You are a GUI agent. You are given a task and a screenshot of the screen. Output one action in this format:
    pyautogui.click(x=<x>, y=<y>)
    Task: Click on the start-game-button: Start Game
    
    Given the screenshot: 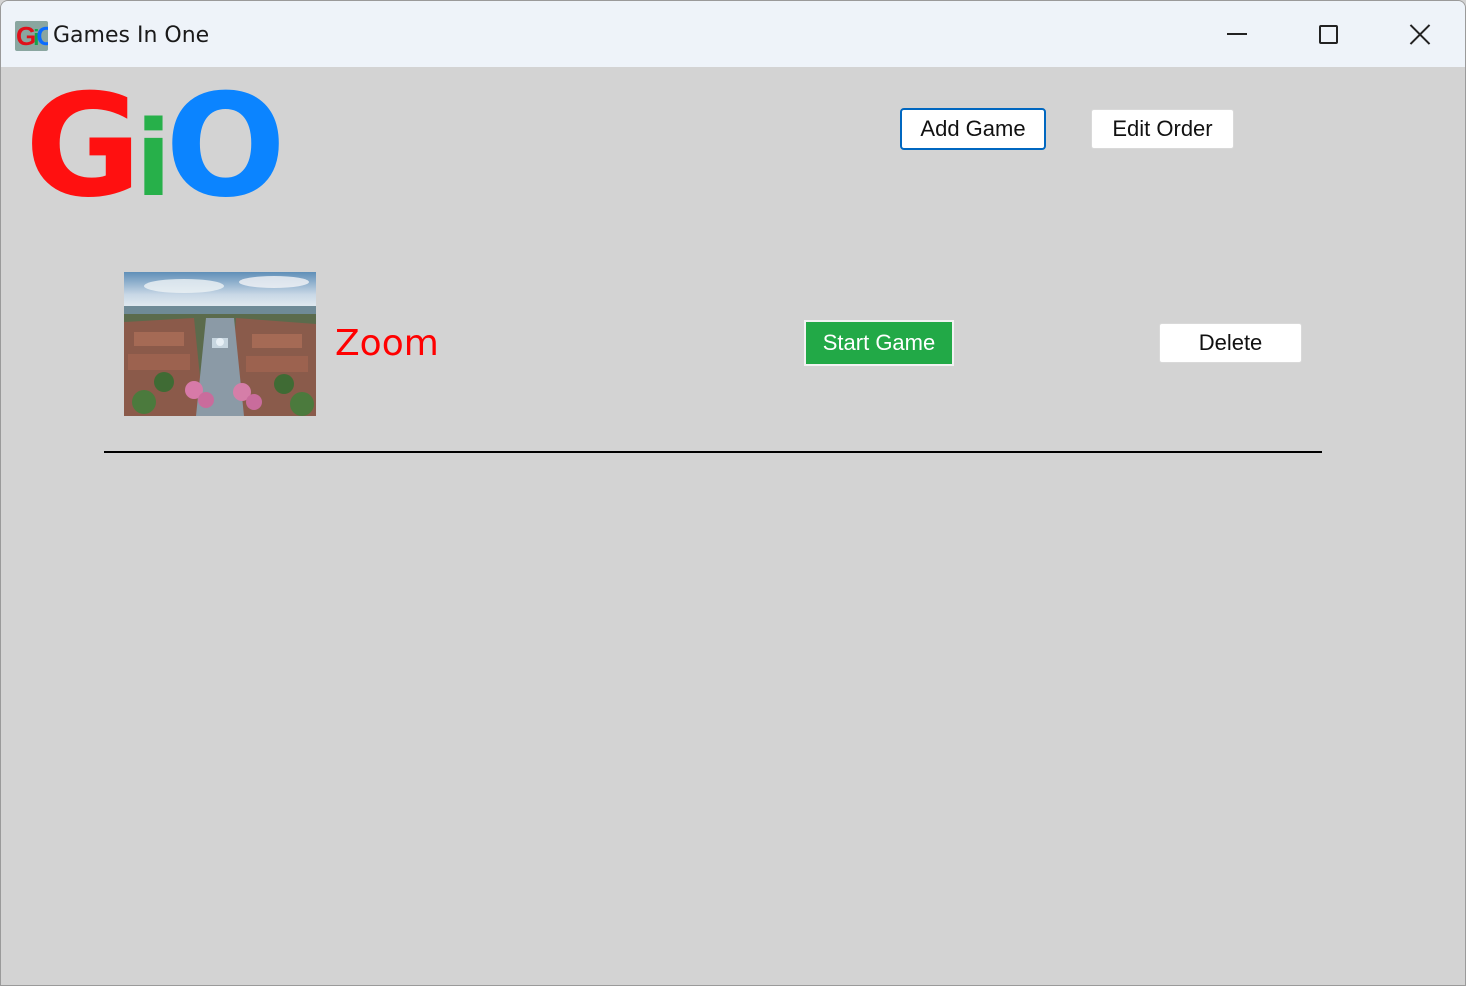 What is the action you would take?
    pyautogui.click(x=879, y=343)
    